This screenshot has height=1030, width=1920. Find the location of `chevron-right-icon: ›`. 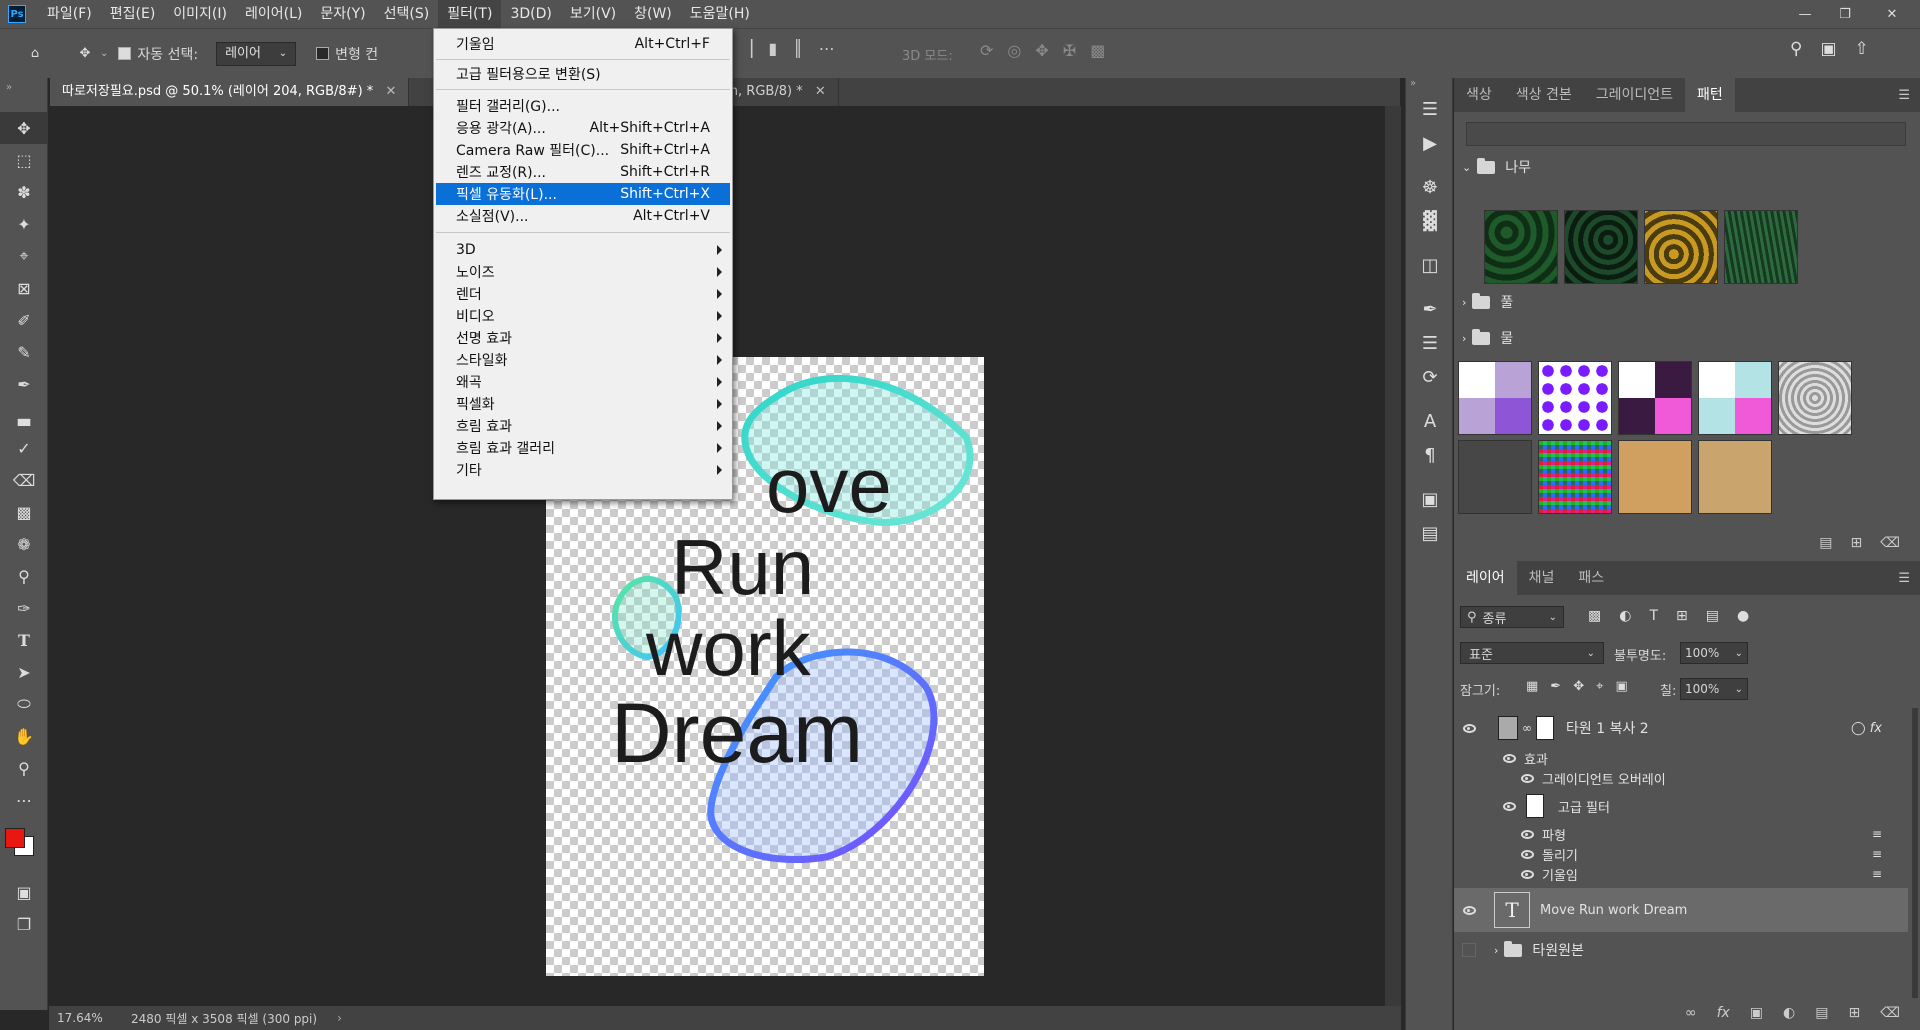

chevron-right-icon: › is located at coordinates (1496, 950).